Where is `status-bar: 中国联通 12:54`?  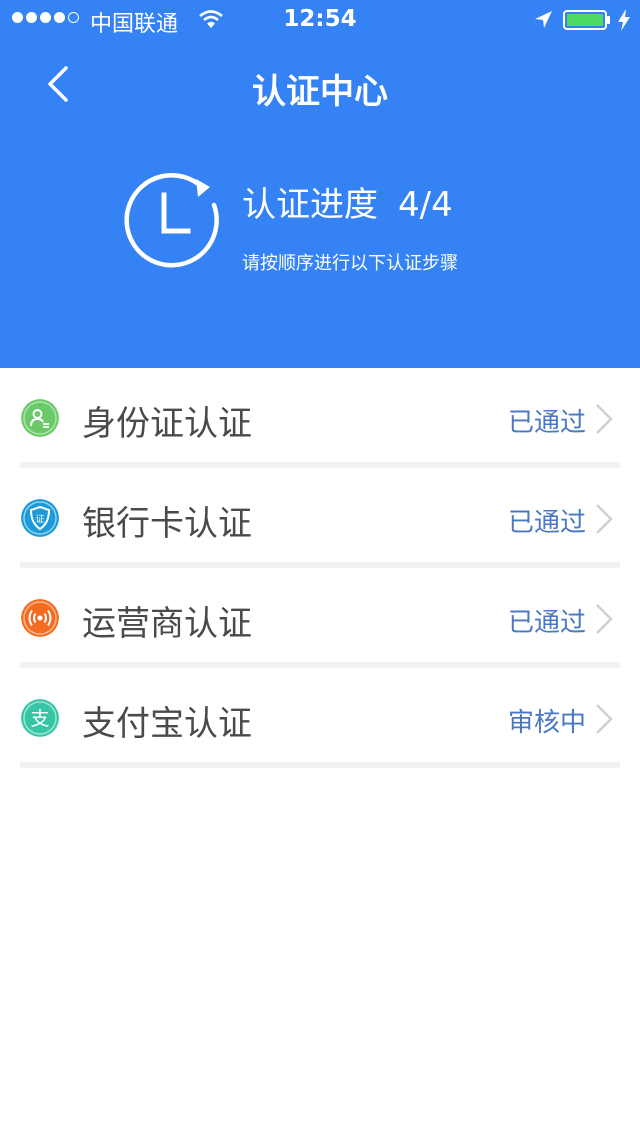
status-bar: 中国联通 12:54 is located at coordinates (320, 20).